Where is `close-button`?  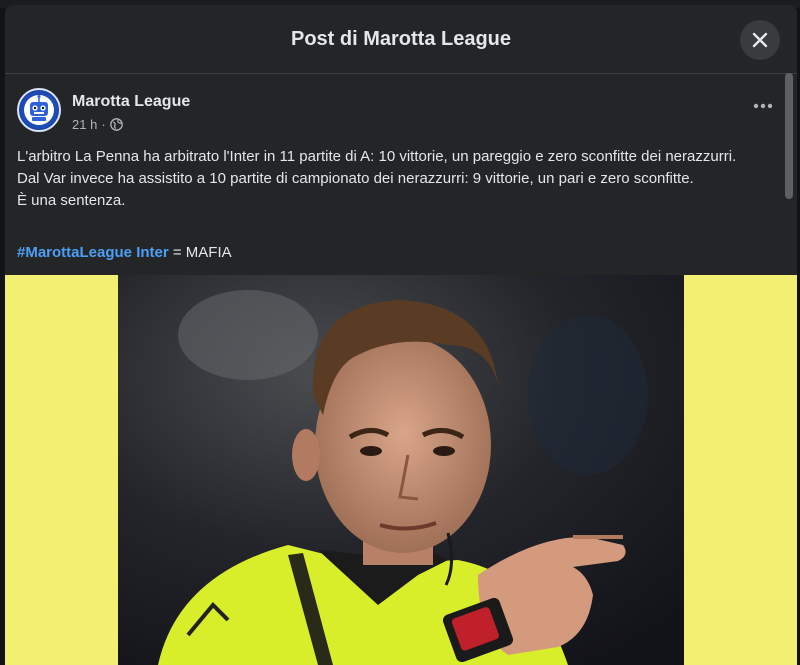 close-button is located at coordinates (760, 40).